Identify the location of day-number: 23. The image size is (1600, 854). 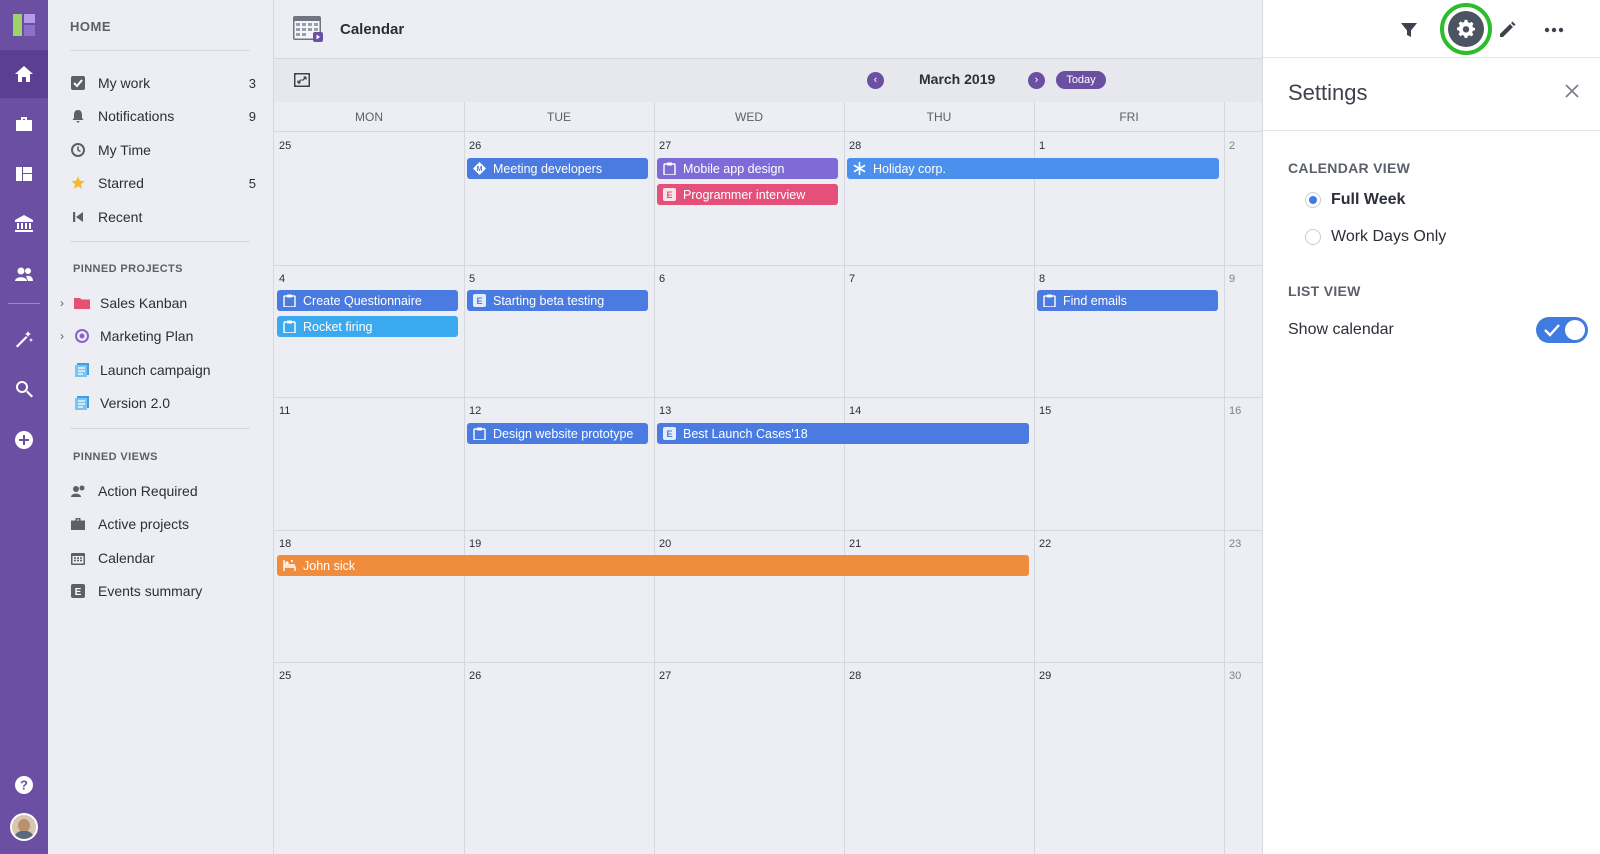
(1235, 544).